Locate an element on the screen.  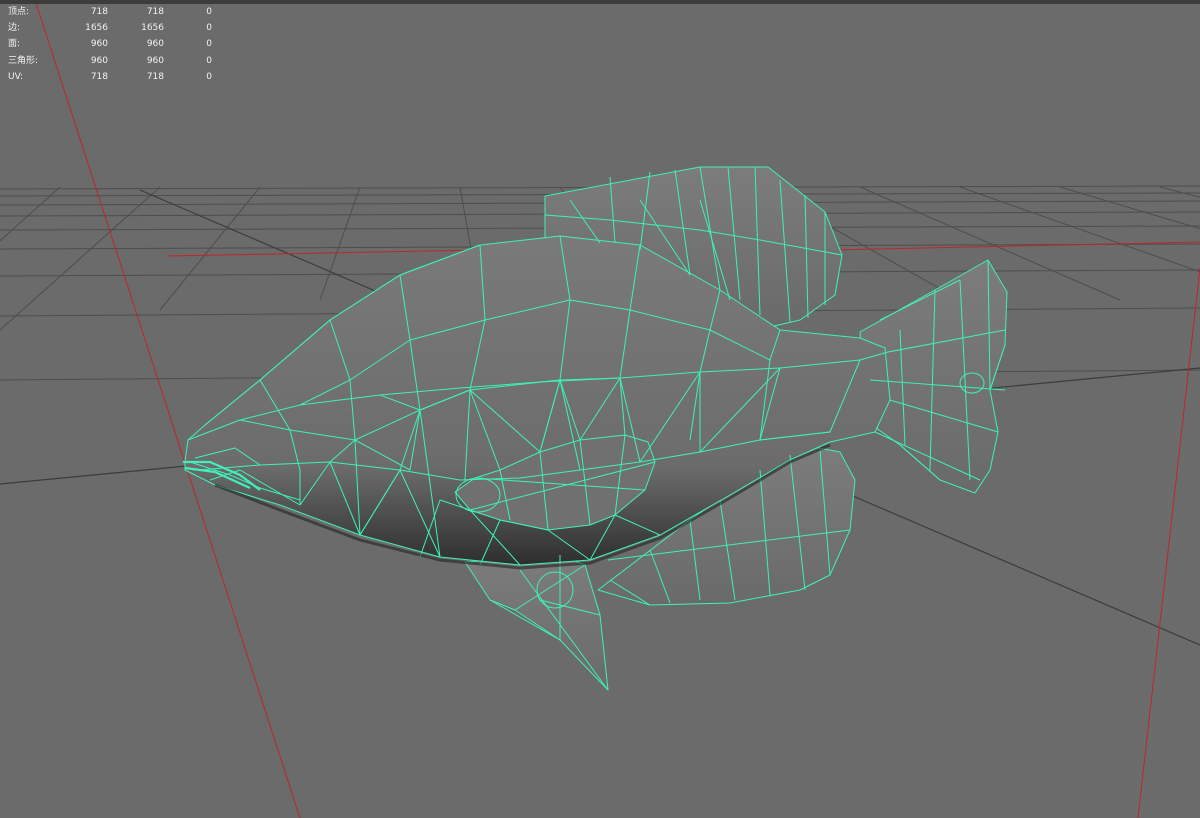
hud-row-edges: 边: 1656 1656 0 is located at coordinates (118, 28).